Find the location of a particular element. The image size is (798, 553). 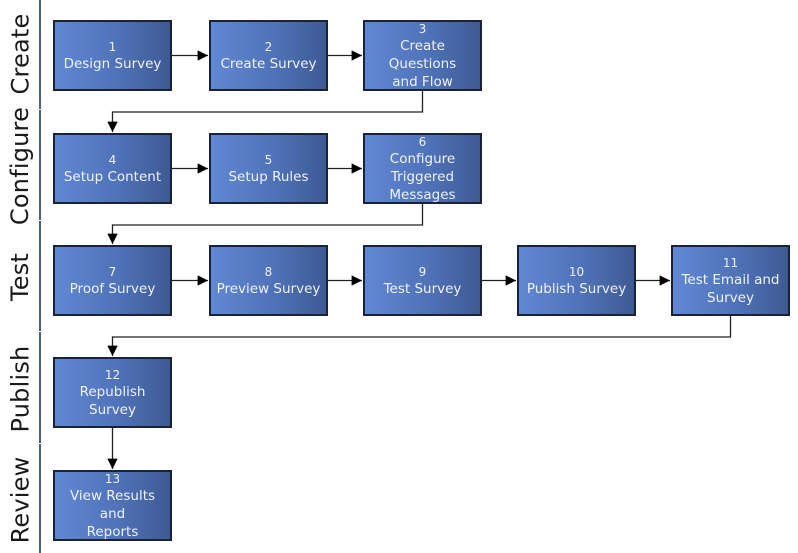

step-box-6: 6 Configure Triggered Messages is located at coordinates (422, 168).